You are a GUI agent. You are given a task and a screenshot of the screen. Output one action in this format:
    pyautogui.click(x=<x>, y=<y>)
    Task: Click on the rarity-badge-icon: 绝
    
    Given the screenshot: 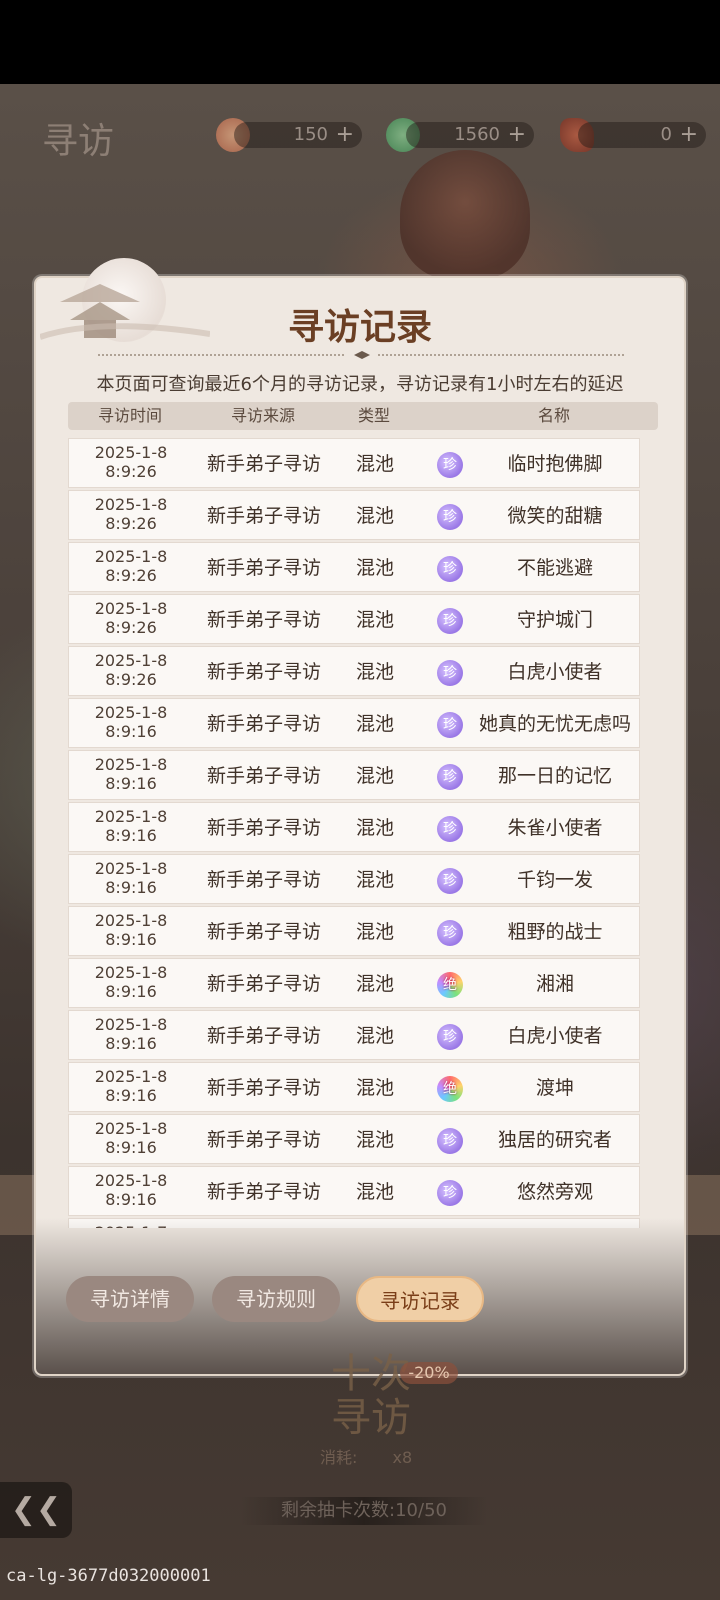 What is the action you would take?
    pyautogui.click(x=450, y=1089)
    